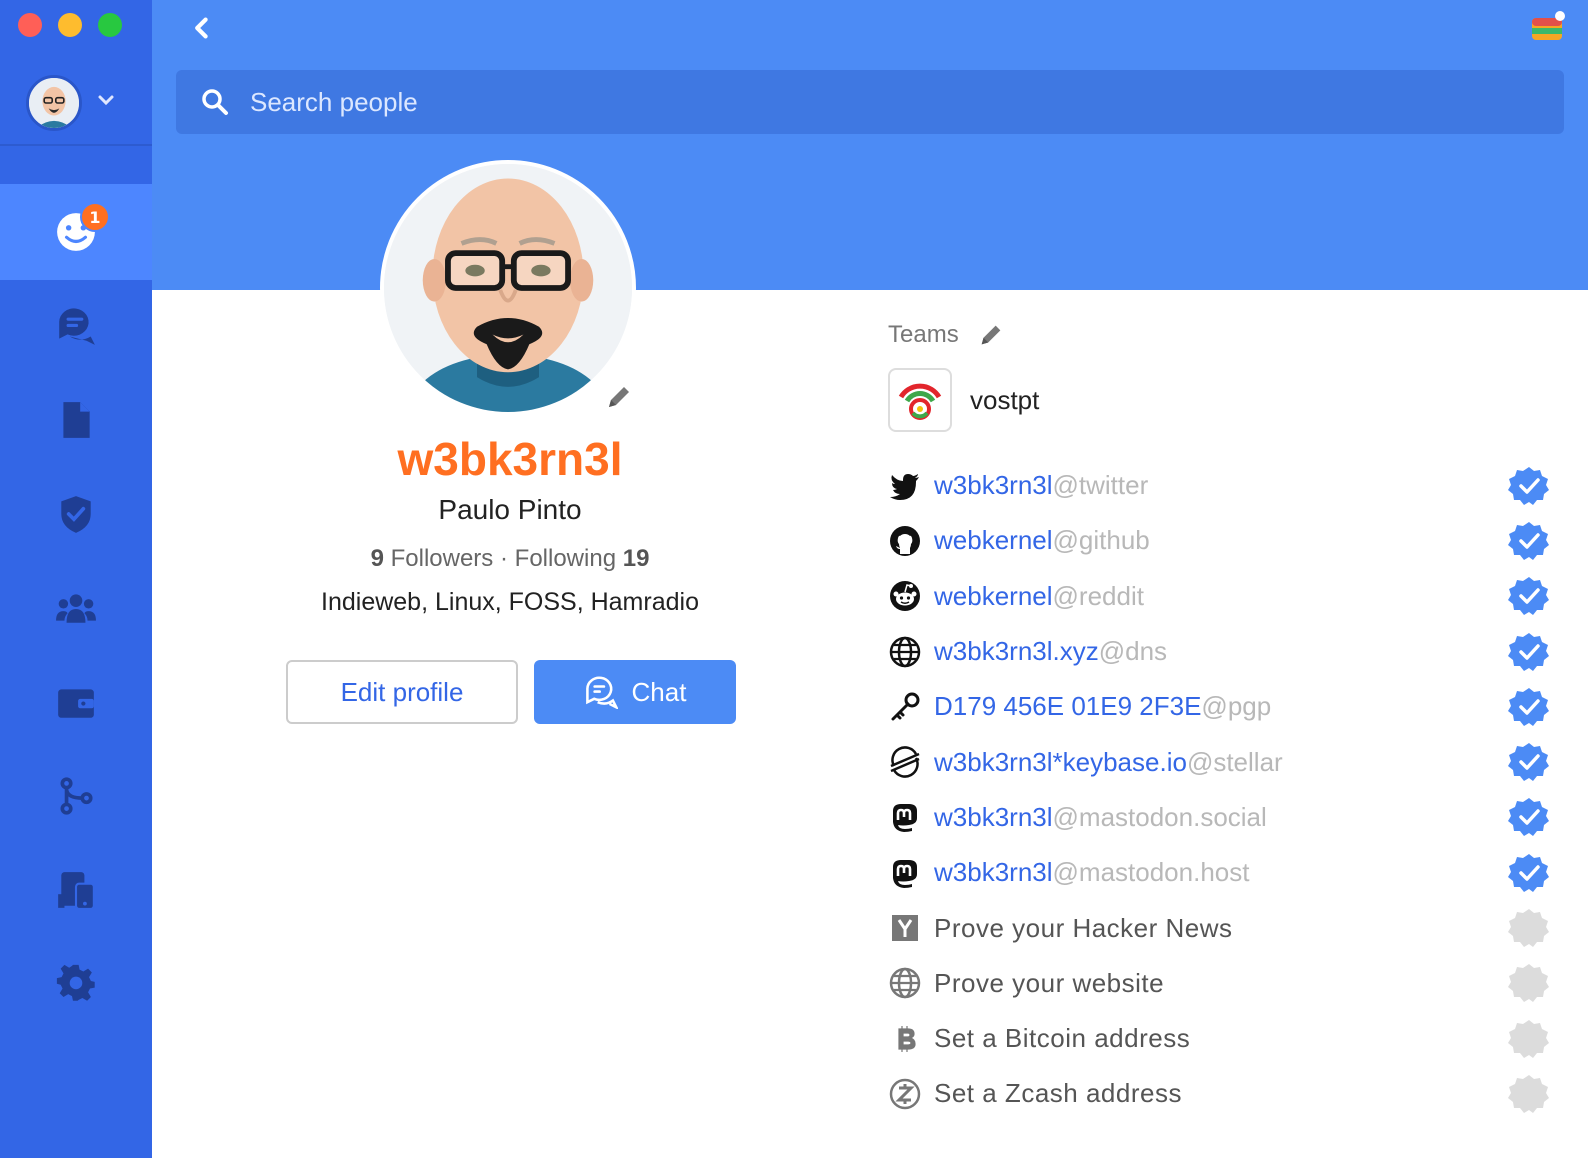 The image size is (1588, 1158). I want to click on proof-row: w3bk3rn3l@mastodon.host, so click(1228, 872).